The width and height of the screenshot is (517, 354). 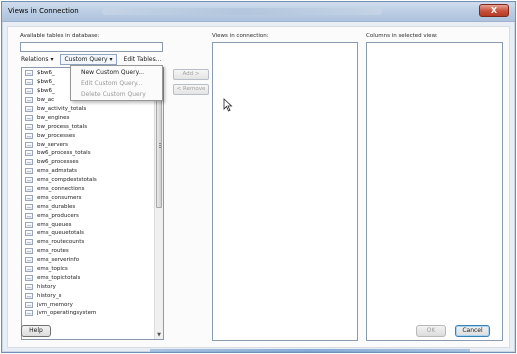 What do you see at coordinates (88, 260) in the screenshot?
I see `table-list-item: ems_serverinfo` at bounding box center [88, 260].